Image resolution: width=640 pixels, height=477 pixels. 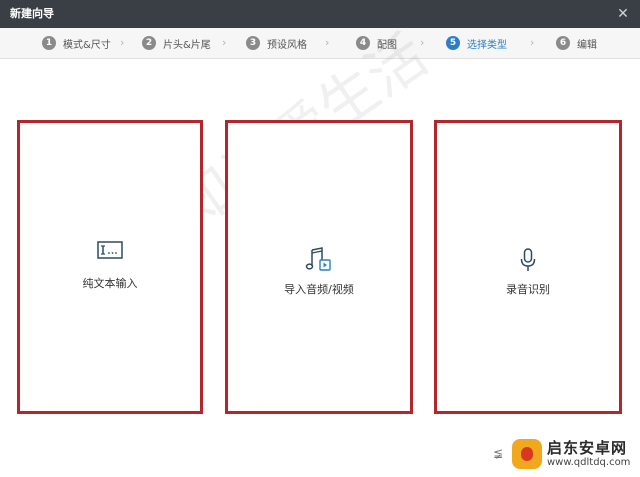 What do you see at coordinates (320, 14) in the screenshot?
I see `window-titlebar: 新建向导 ✕` at bounding box center [320, 14].